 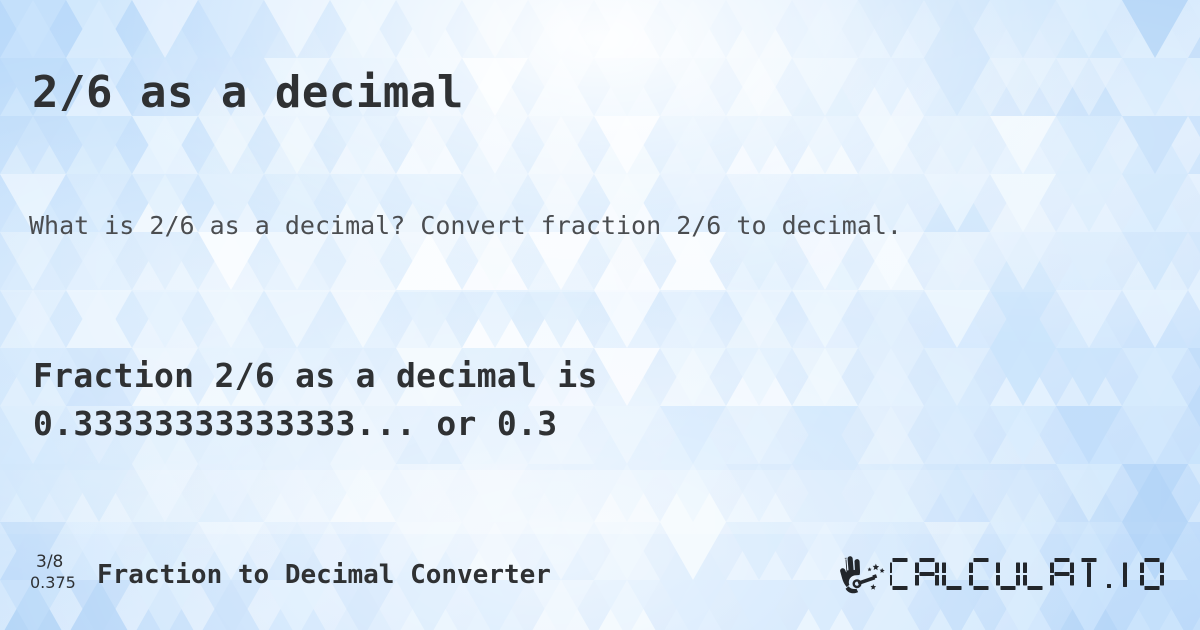 What do you see at coordinates (50, 562) in the screenshot?
I see `fraction-icon-numerator: 3/8` at bounding box center [50, 562].